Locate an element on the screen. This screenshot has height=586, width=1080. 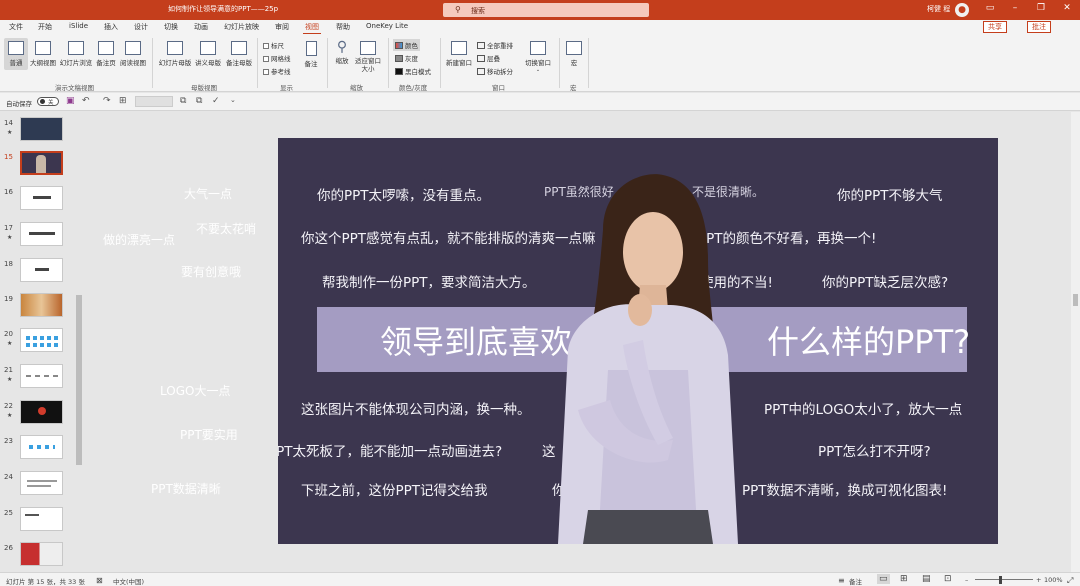
slide-sorter-button: 幻灯片浏览 is located at coordinates (76, 54).